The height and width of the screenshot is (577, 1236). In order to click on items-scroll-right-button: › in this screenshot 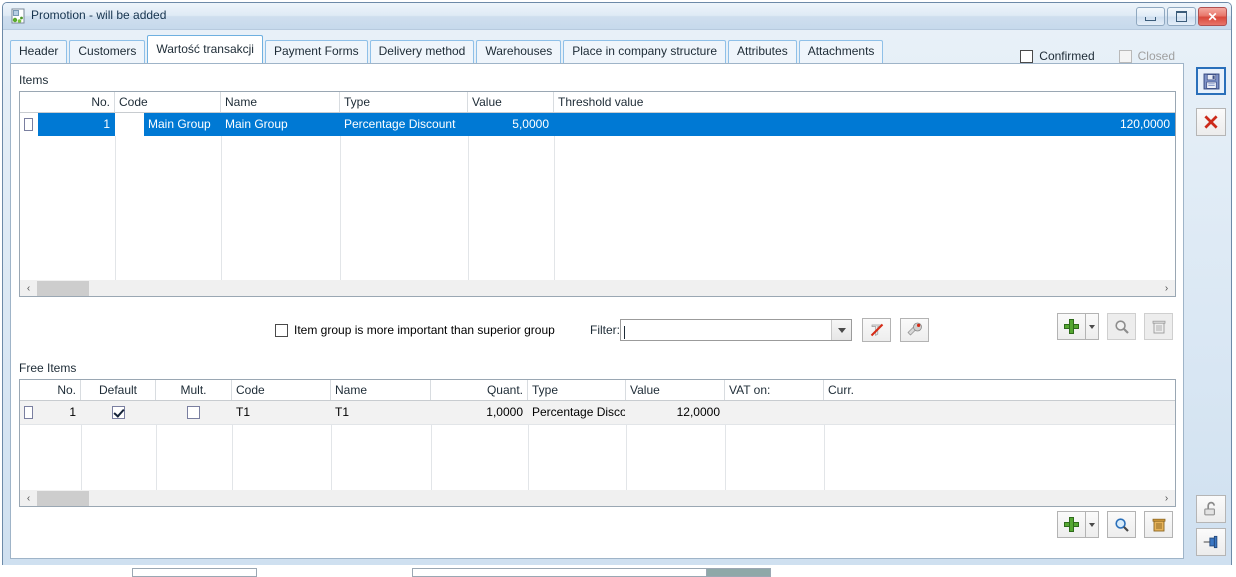, I will do `click(1166, 288)`.